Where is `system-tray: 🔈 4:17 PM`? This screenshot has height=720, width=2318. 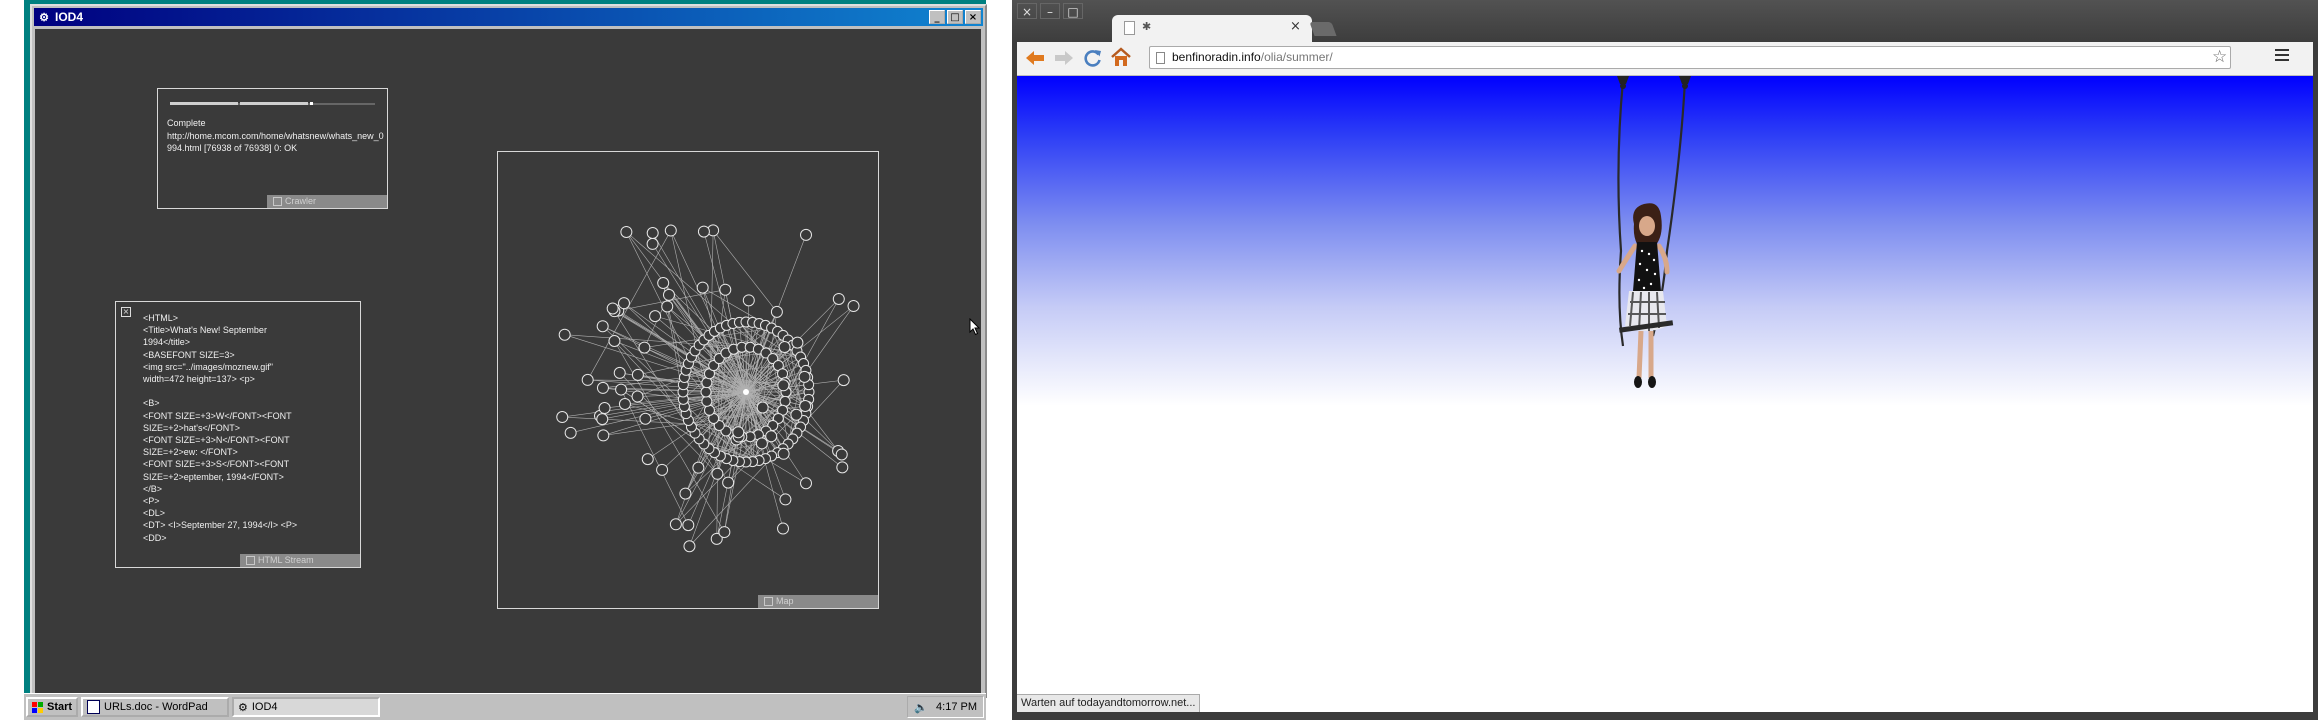 system-tray: 🔈 4:17 PM is located at coordinates (945, 707).